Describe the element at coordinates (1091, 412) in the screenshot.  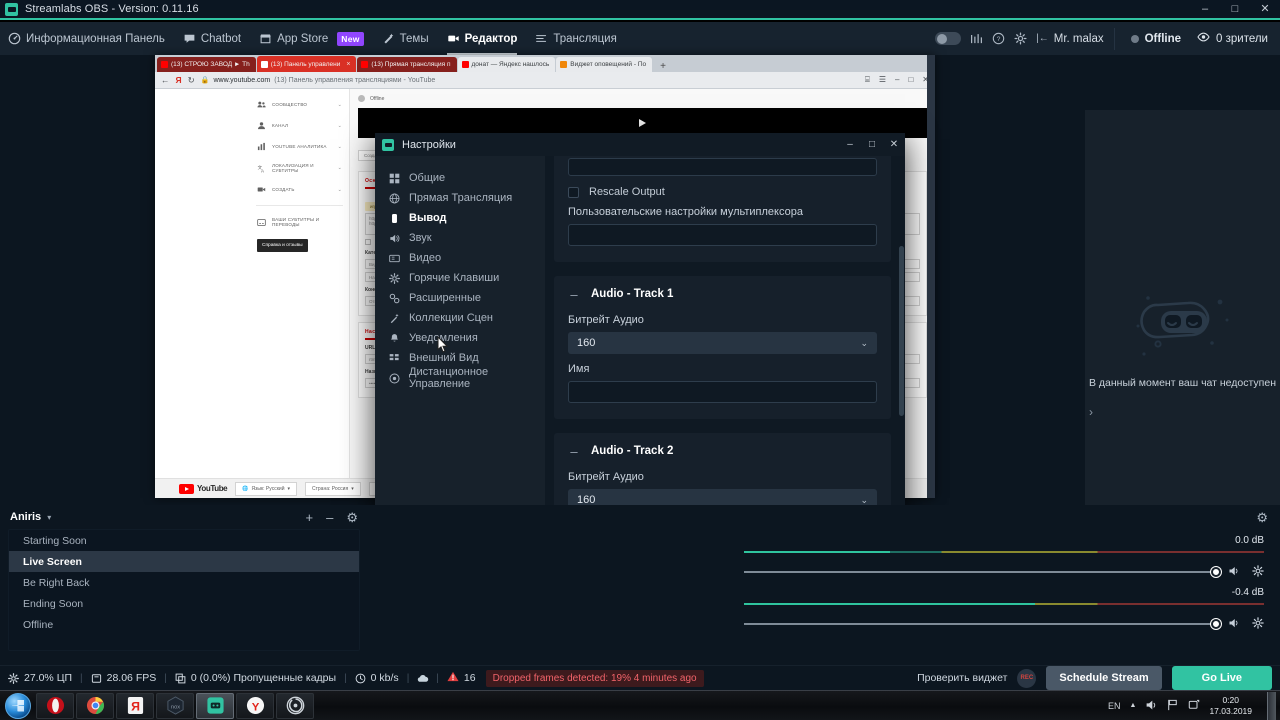
I see `chat-collapse-icon: ›` at that location.